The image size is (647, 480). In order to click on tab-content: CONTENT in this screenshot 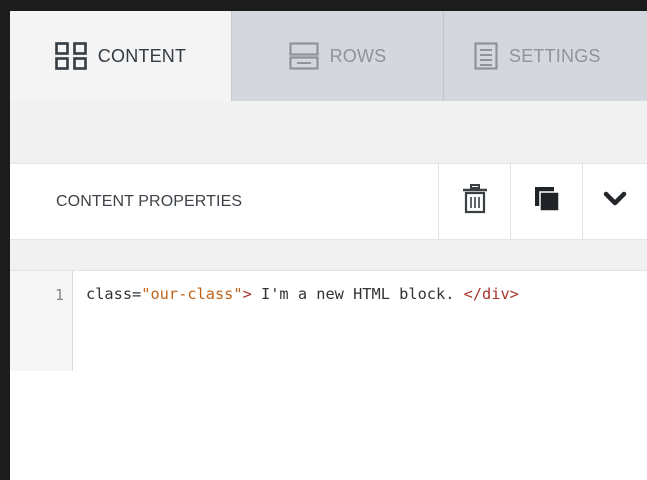, I will do `click(121, 56)`.